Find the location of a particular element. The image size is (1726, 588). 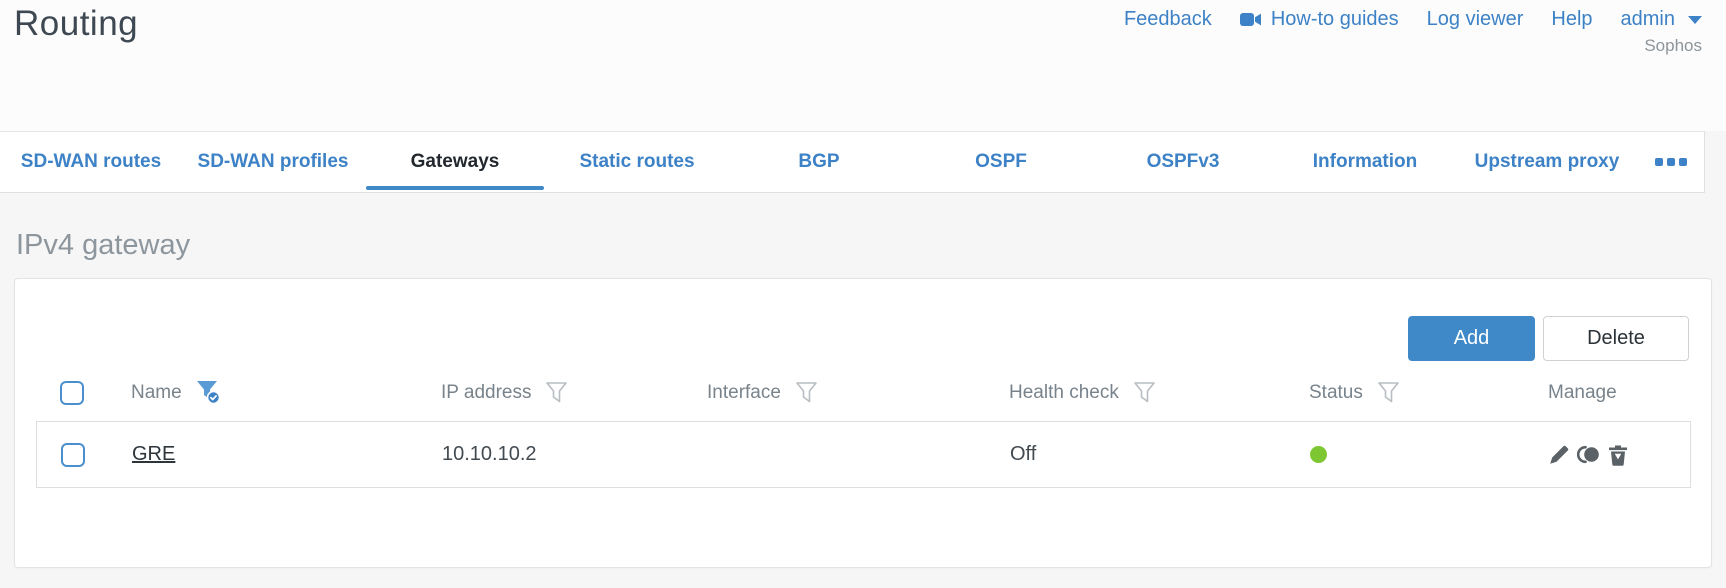

feedback-link: Feedback is located at coordinates (1168, 19).